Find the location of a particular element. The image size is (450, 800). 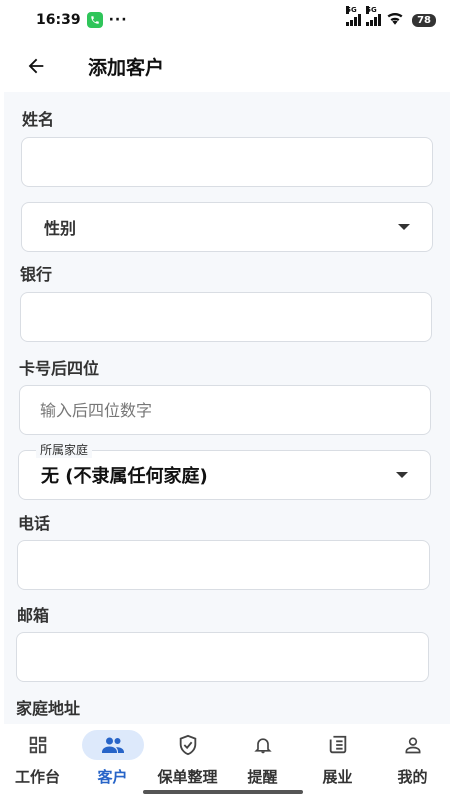

bank-field is located at coordinates (226, 317).